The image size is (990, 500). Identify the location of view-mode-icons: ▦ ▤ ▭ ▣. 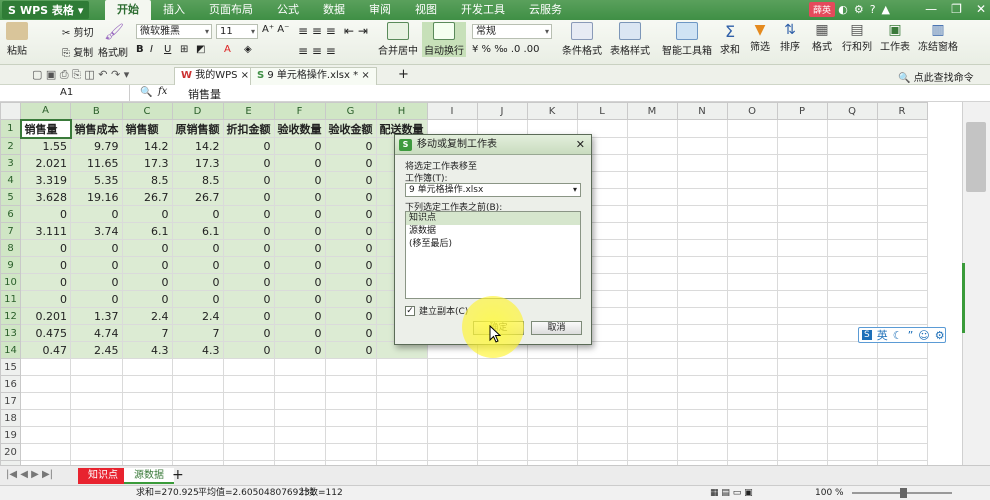
(731, 493).